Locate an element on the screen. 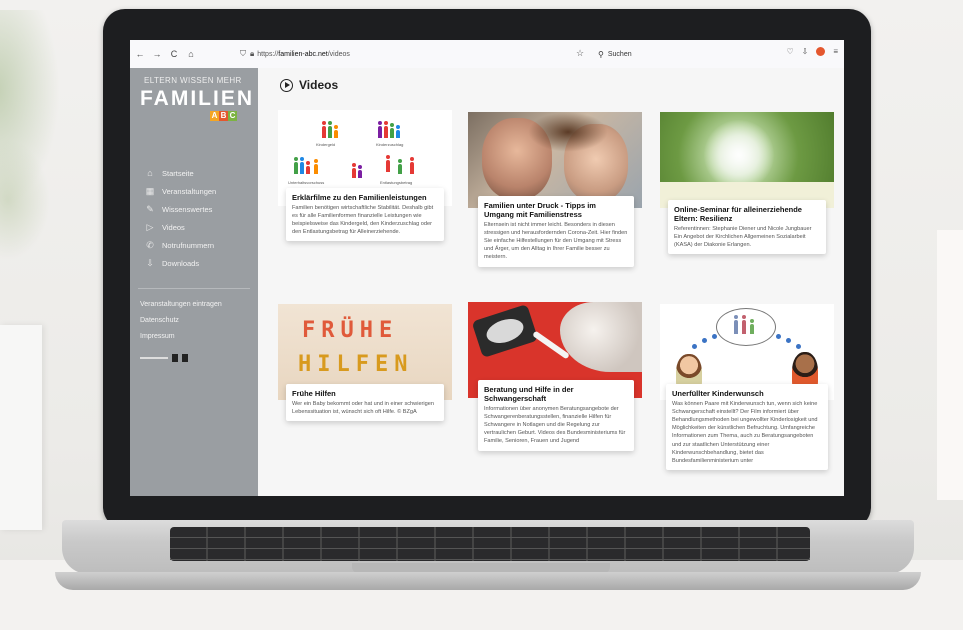  sidebar-item-downloads: ⇩ Downloads is located at coordinates (179, 263).